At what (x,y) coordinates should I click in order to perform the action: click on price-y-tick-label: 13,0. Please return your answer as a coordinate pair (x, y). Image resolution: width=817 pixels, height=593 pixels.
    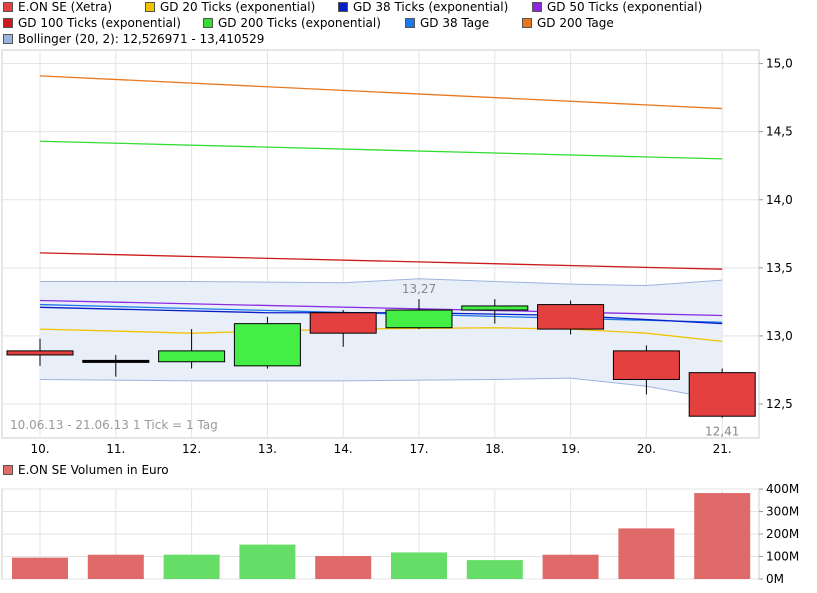
    Looking at the image, I should click on (779, 336).